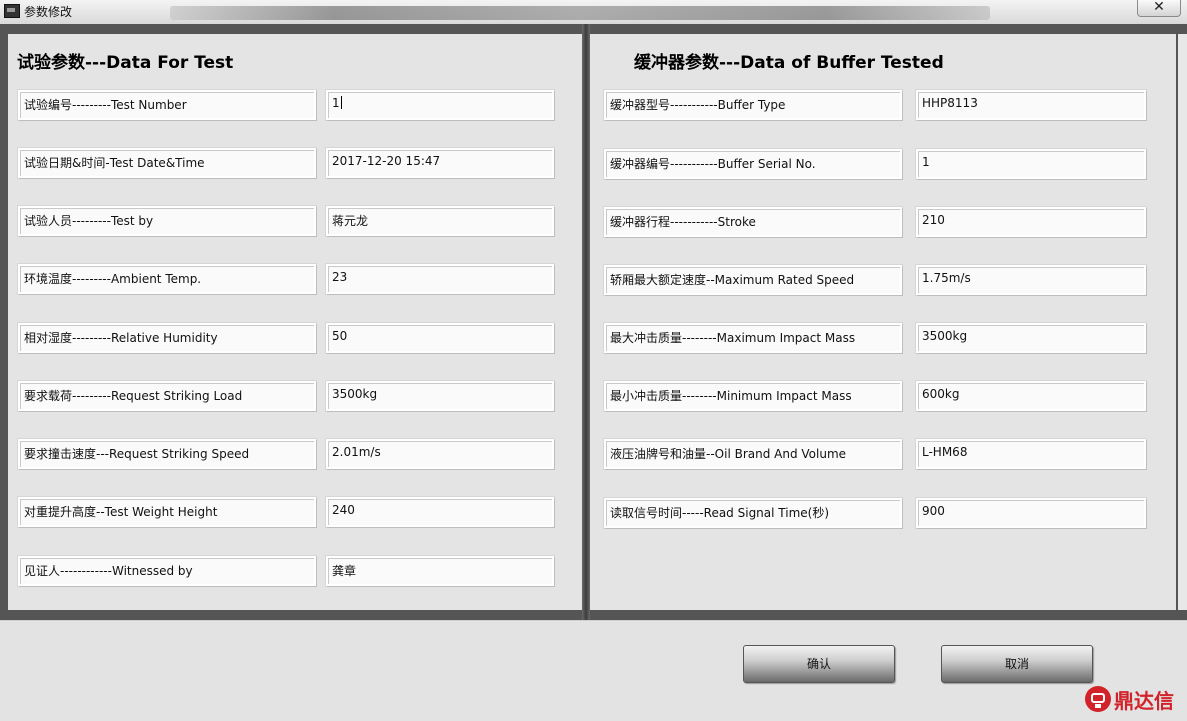 The height and width of the screenshot is (721, 1187). I want to click on witnessed-by-input: 龚章, so click(440, 571).